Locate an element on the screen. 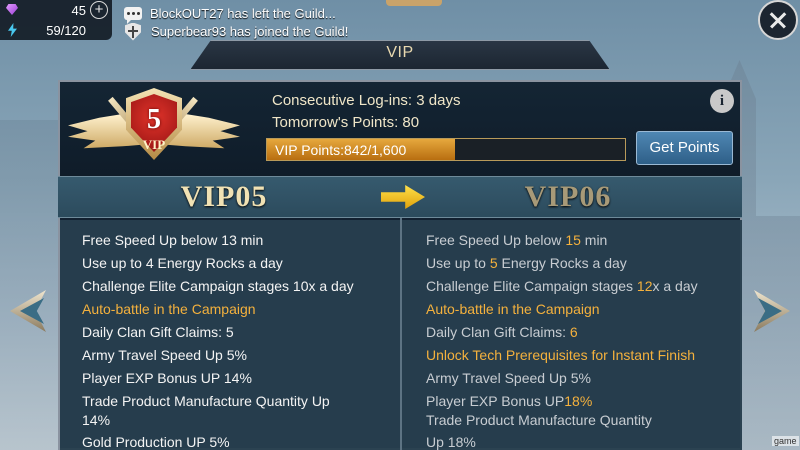  get-points-button: Get Points is located at coordinates (684, 148).